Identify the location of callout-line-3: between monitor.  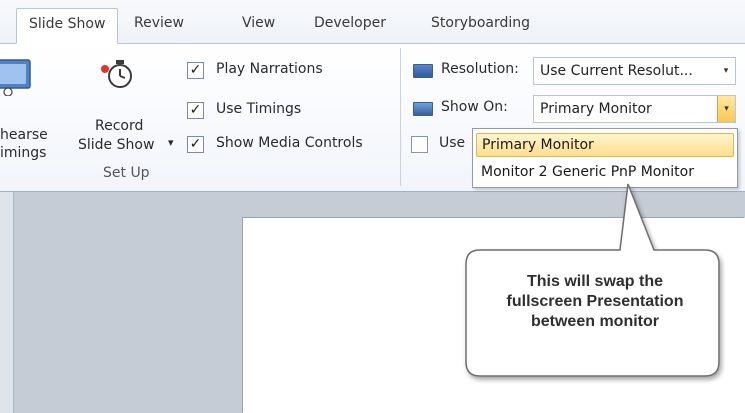
(594, 321).